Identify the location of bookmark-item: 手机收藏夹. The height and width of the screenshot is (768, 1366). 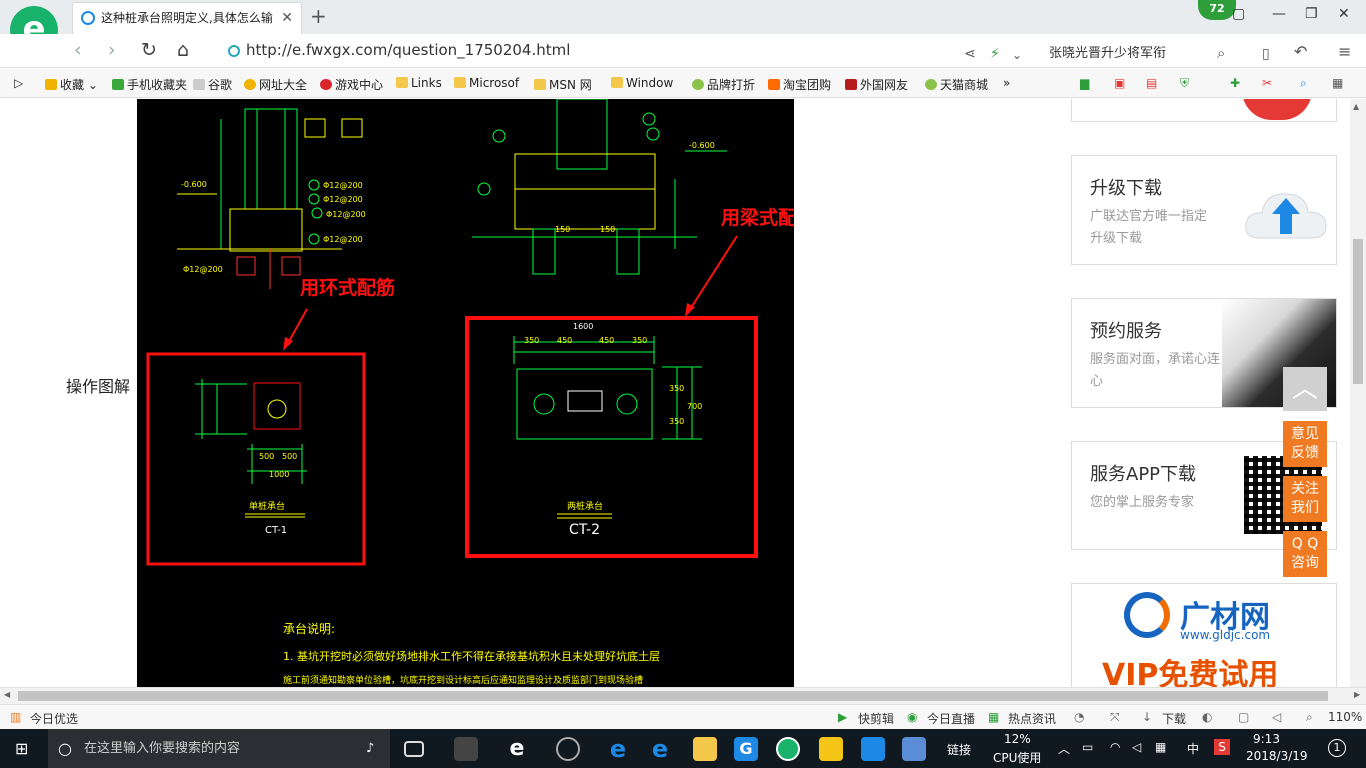
(149, 84).